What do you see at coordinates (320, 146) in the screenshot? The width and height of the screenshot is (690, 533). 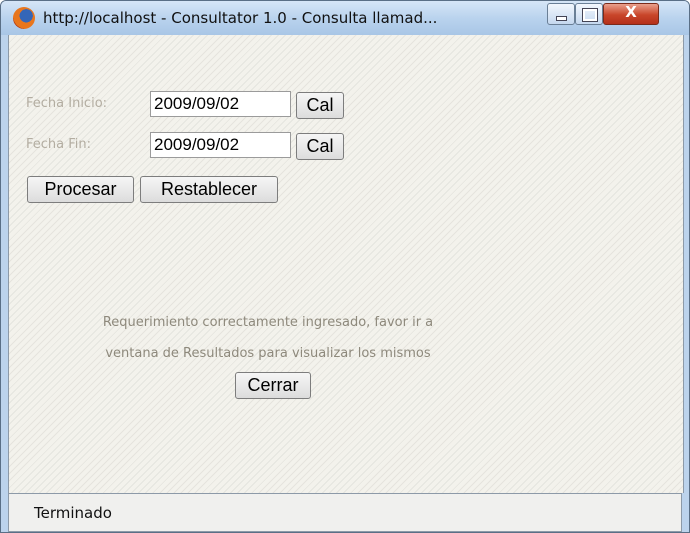 I see `fecha-fin-cal-button: Cal` at bounding box center [320, 146].